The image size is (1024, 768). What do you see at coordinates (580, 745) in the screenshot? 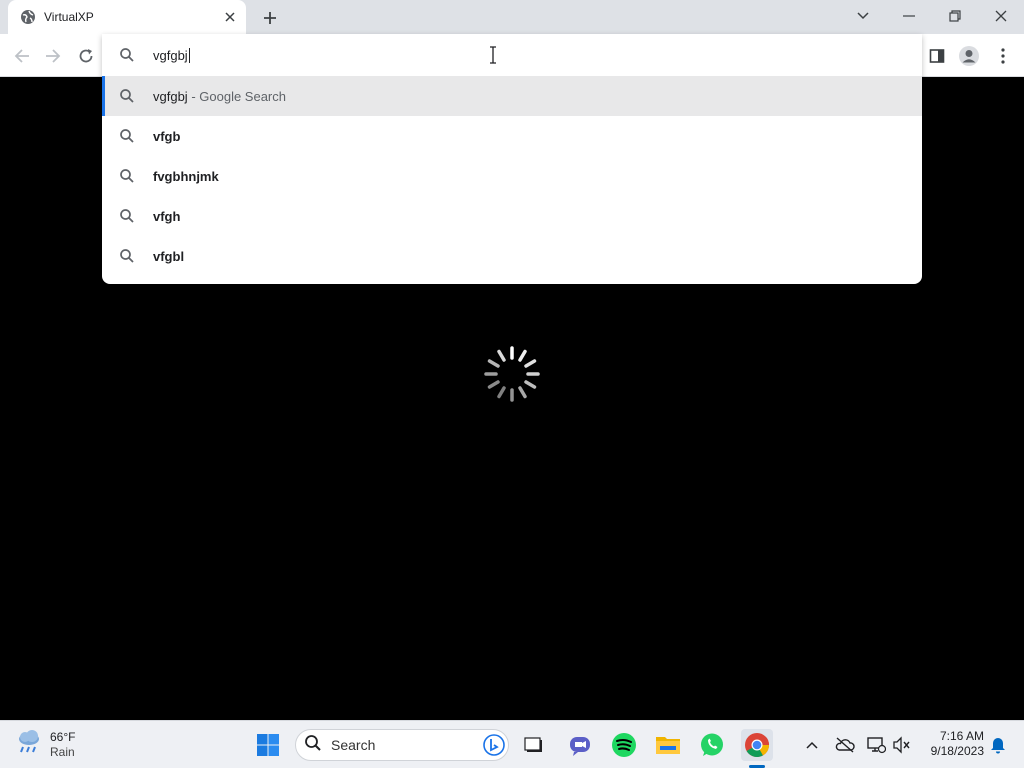
I see `teams-chat-icon` at bounding box center [580, 745].